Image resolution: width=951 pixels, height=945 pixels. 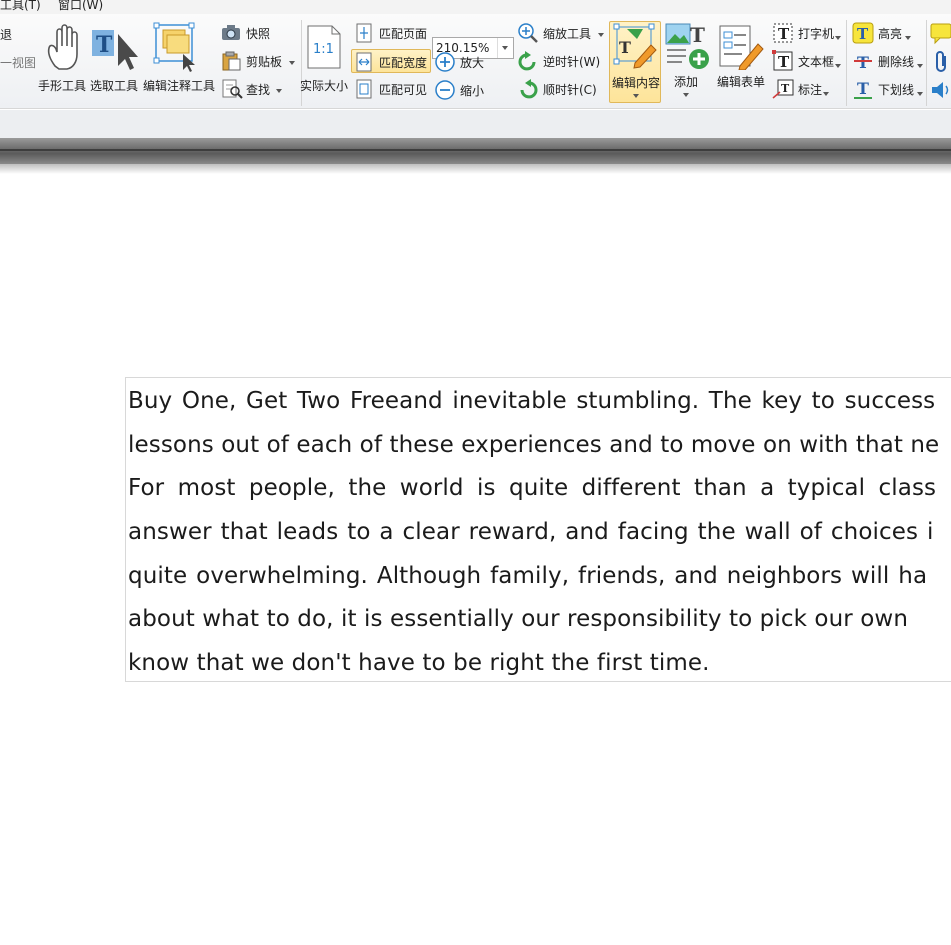 What do you see at coordinates (472, 63) in the screenshot?
I see `zoom-in-label: 放大` at bounding box center [472, 63].